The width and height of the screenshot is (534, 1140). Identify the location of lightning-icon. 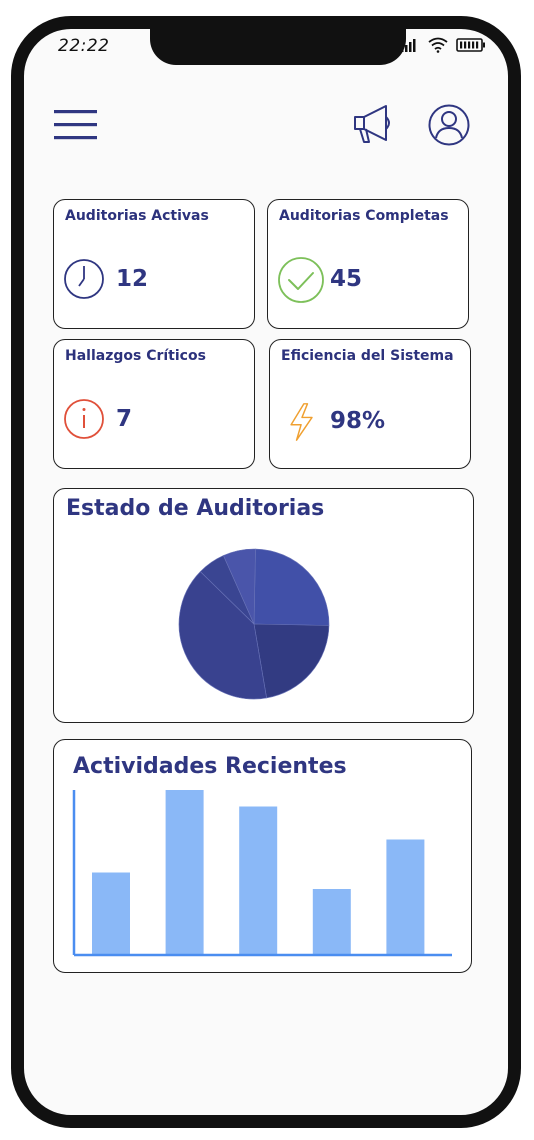
(301, 422).